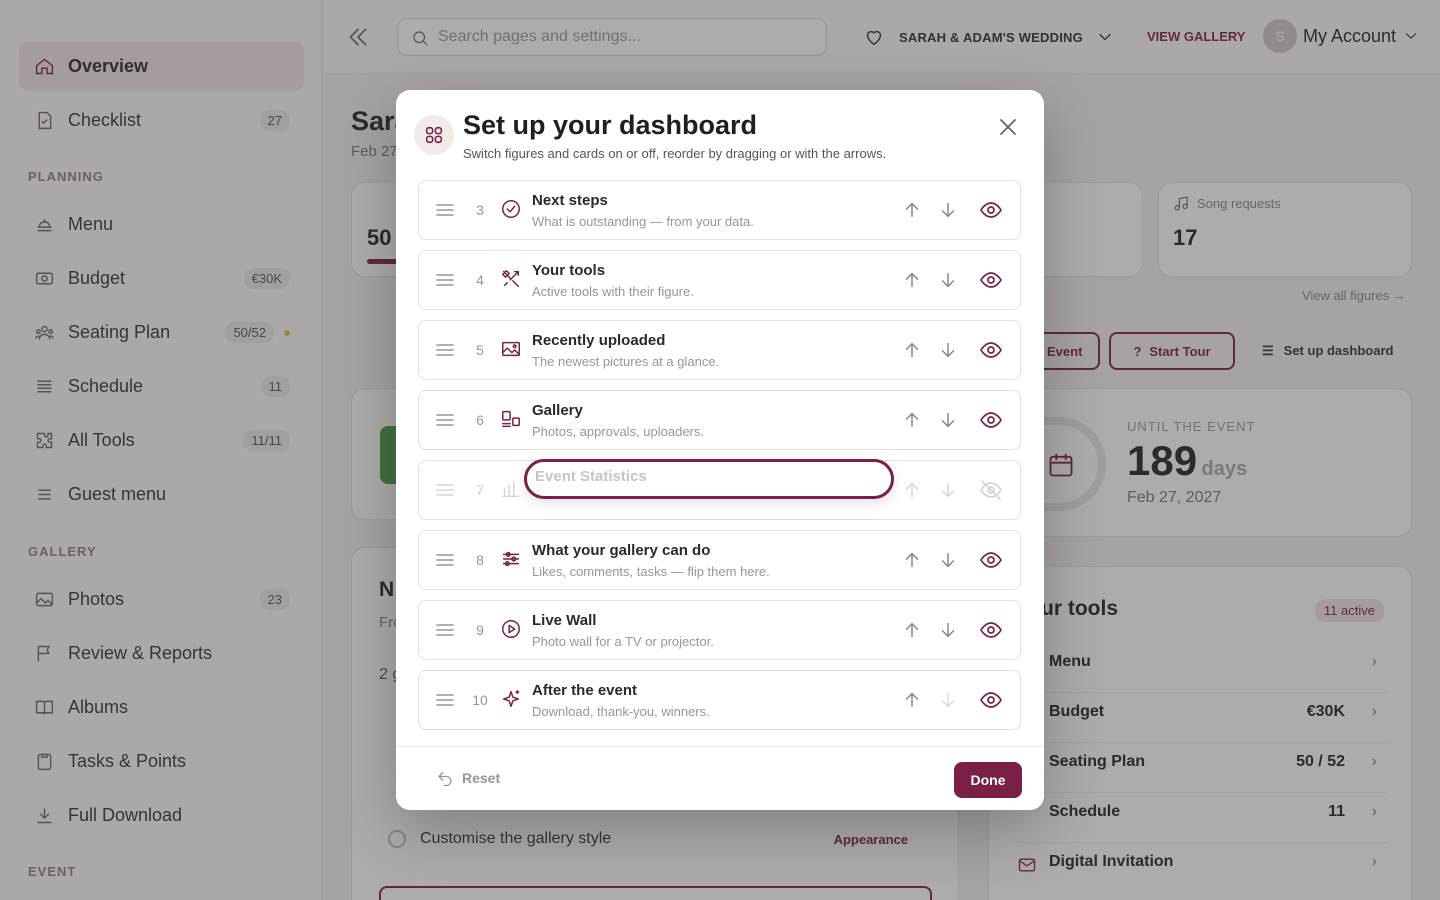 The width and height of the screenshot is (1440, 900). What do you see at coordinates (991, 490) in the screenshot?
I see `eye-off-icon` at bounding box center [991, 490].